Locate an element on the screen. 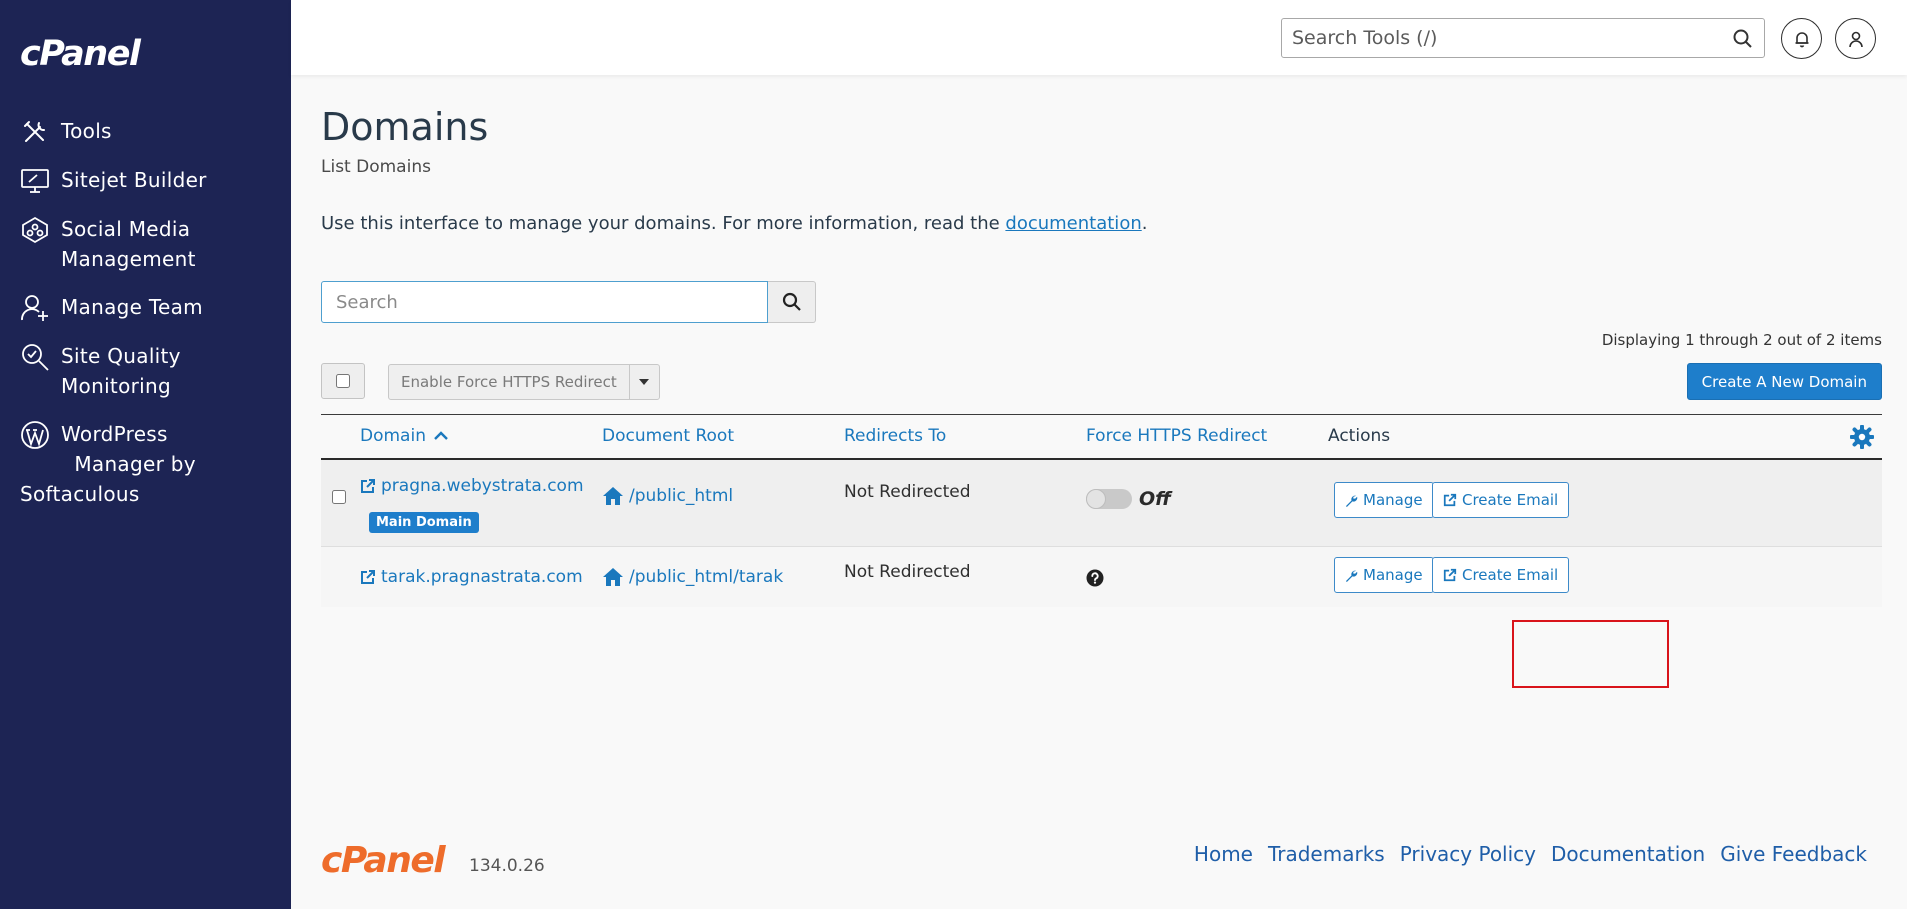  force-https-dropdown-toggle is located at coordinates (643, 382).